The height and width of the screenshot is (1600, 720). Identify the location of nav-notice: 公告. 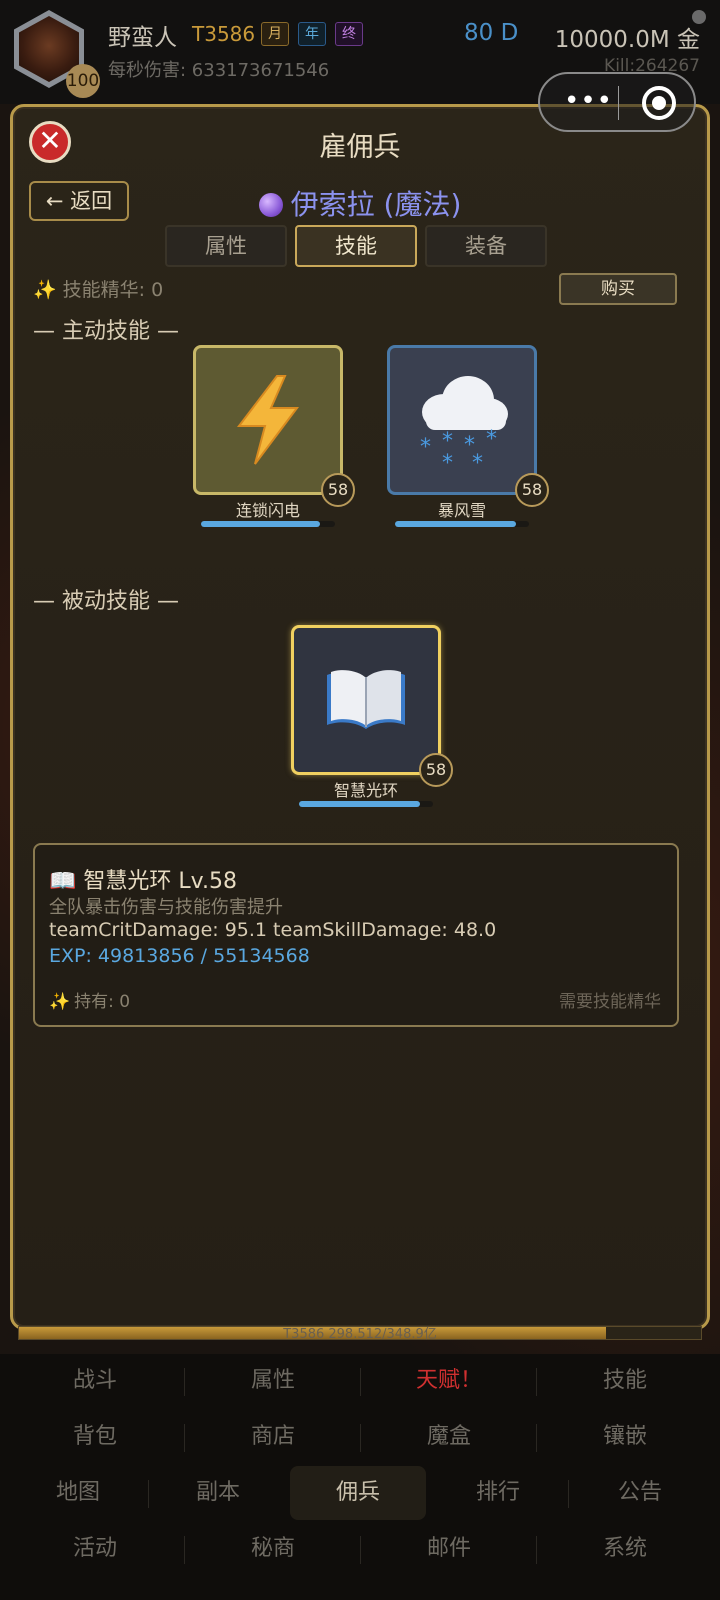
(640, 1493).